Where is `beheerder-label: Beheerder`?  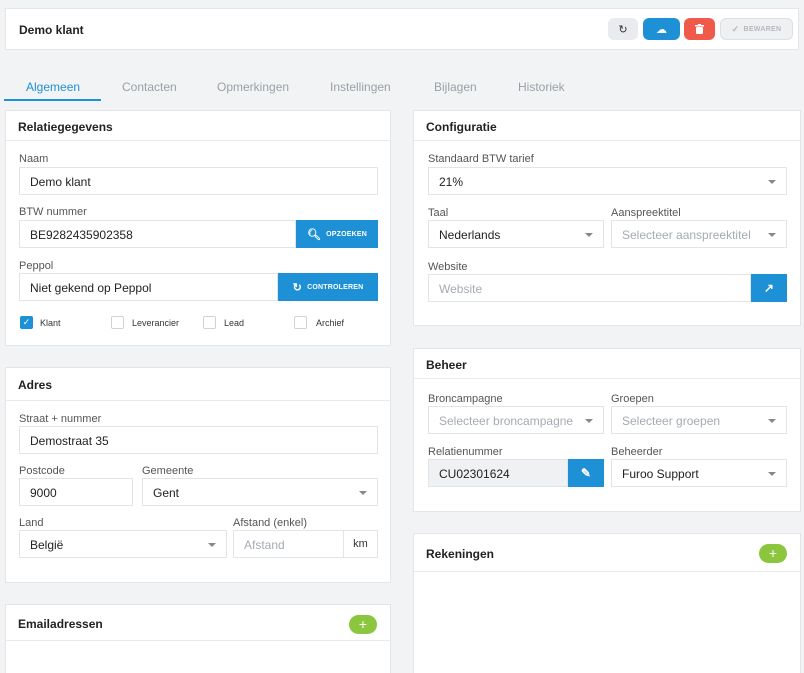 beheerder-label: Beheerder is located at coordinates (637, 452).